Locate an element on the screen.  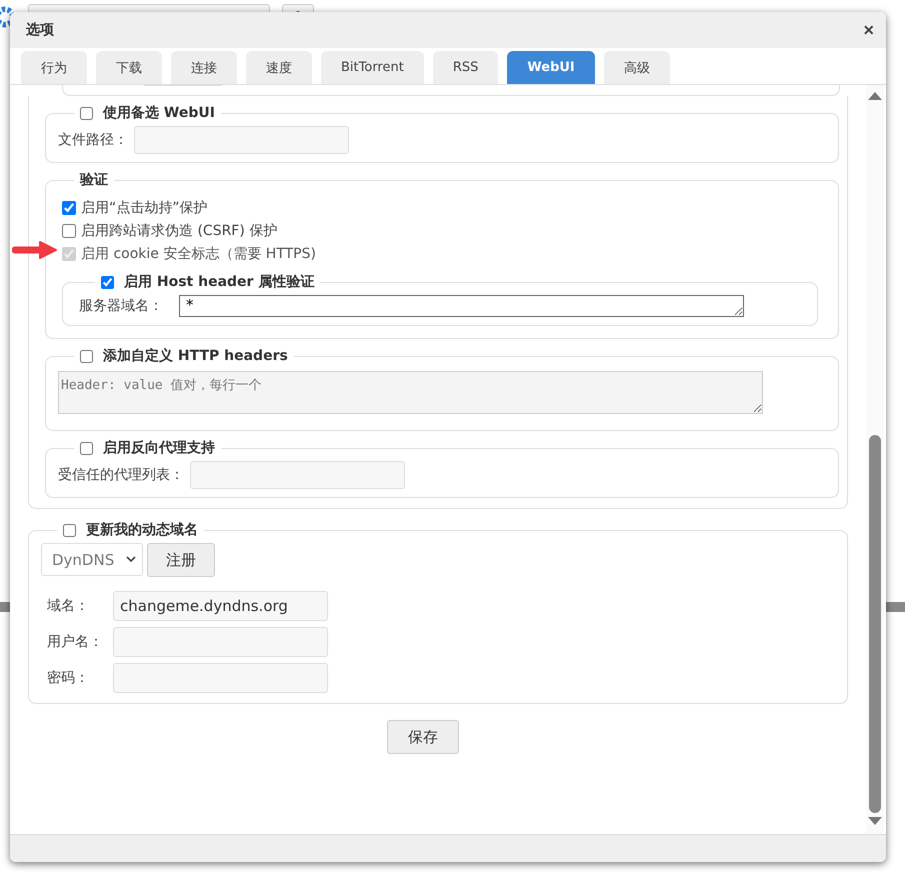
scrollbar-thumb is located at coordinates (875, 624).